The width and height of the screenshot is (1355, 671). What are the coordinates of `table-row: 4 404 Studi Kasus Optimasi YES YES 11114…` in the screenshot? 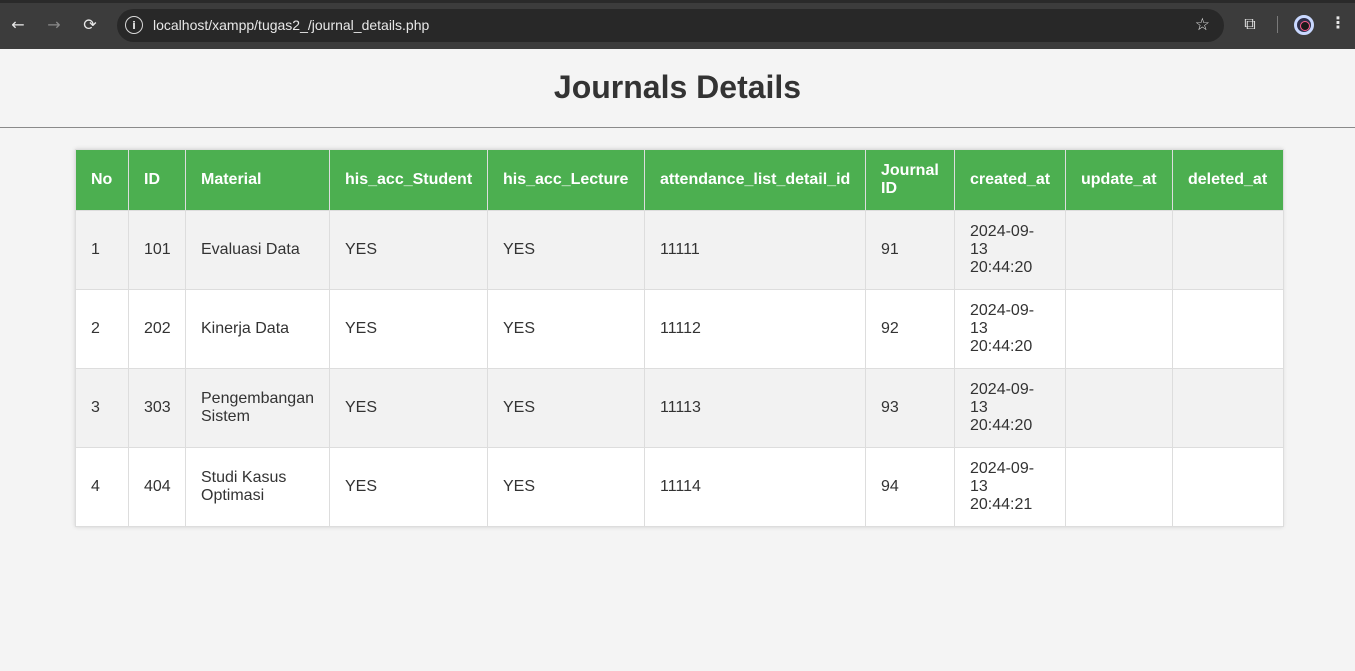 It's located at (679, 487).